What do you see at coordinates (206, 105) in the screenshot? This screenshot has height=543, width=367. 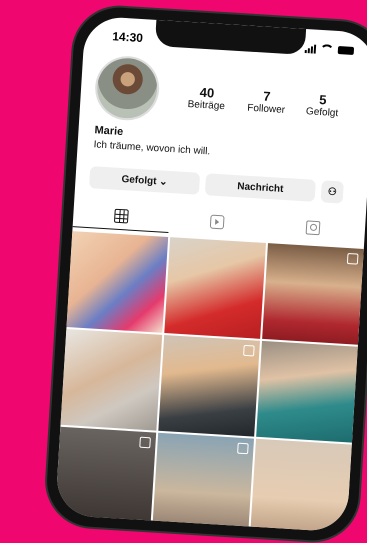 I see `stat-posts-label: Beiträge` at bounding box center [206, 105].